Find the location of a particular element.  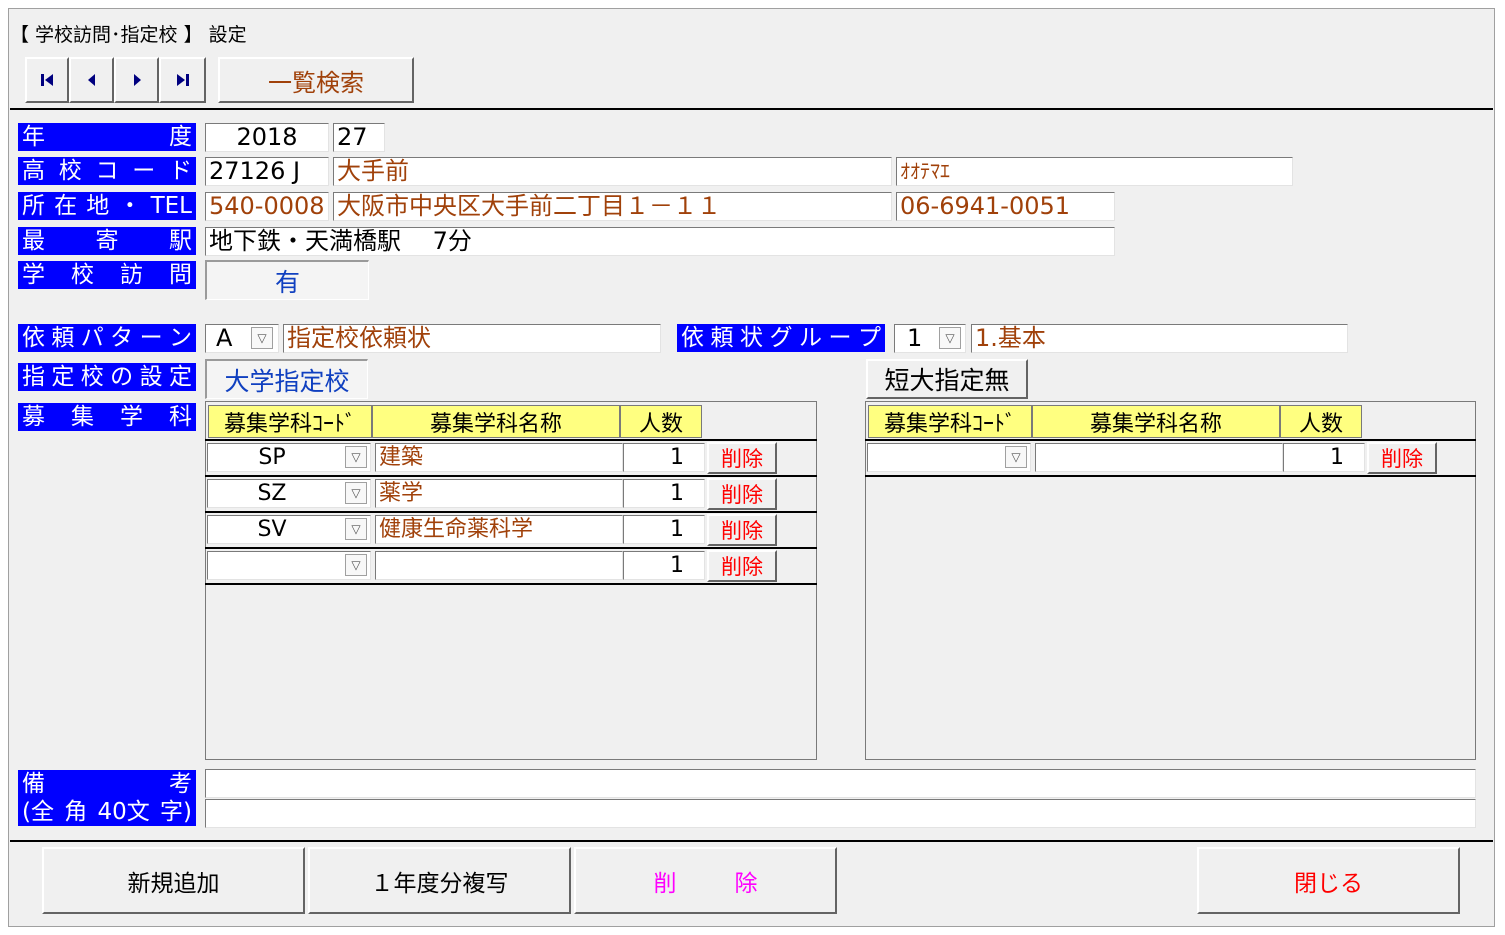

label-part: ー is located at coordinates (151, 338).